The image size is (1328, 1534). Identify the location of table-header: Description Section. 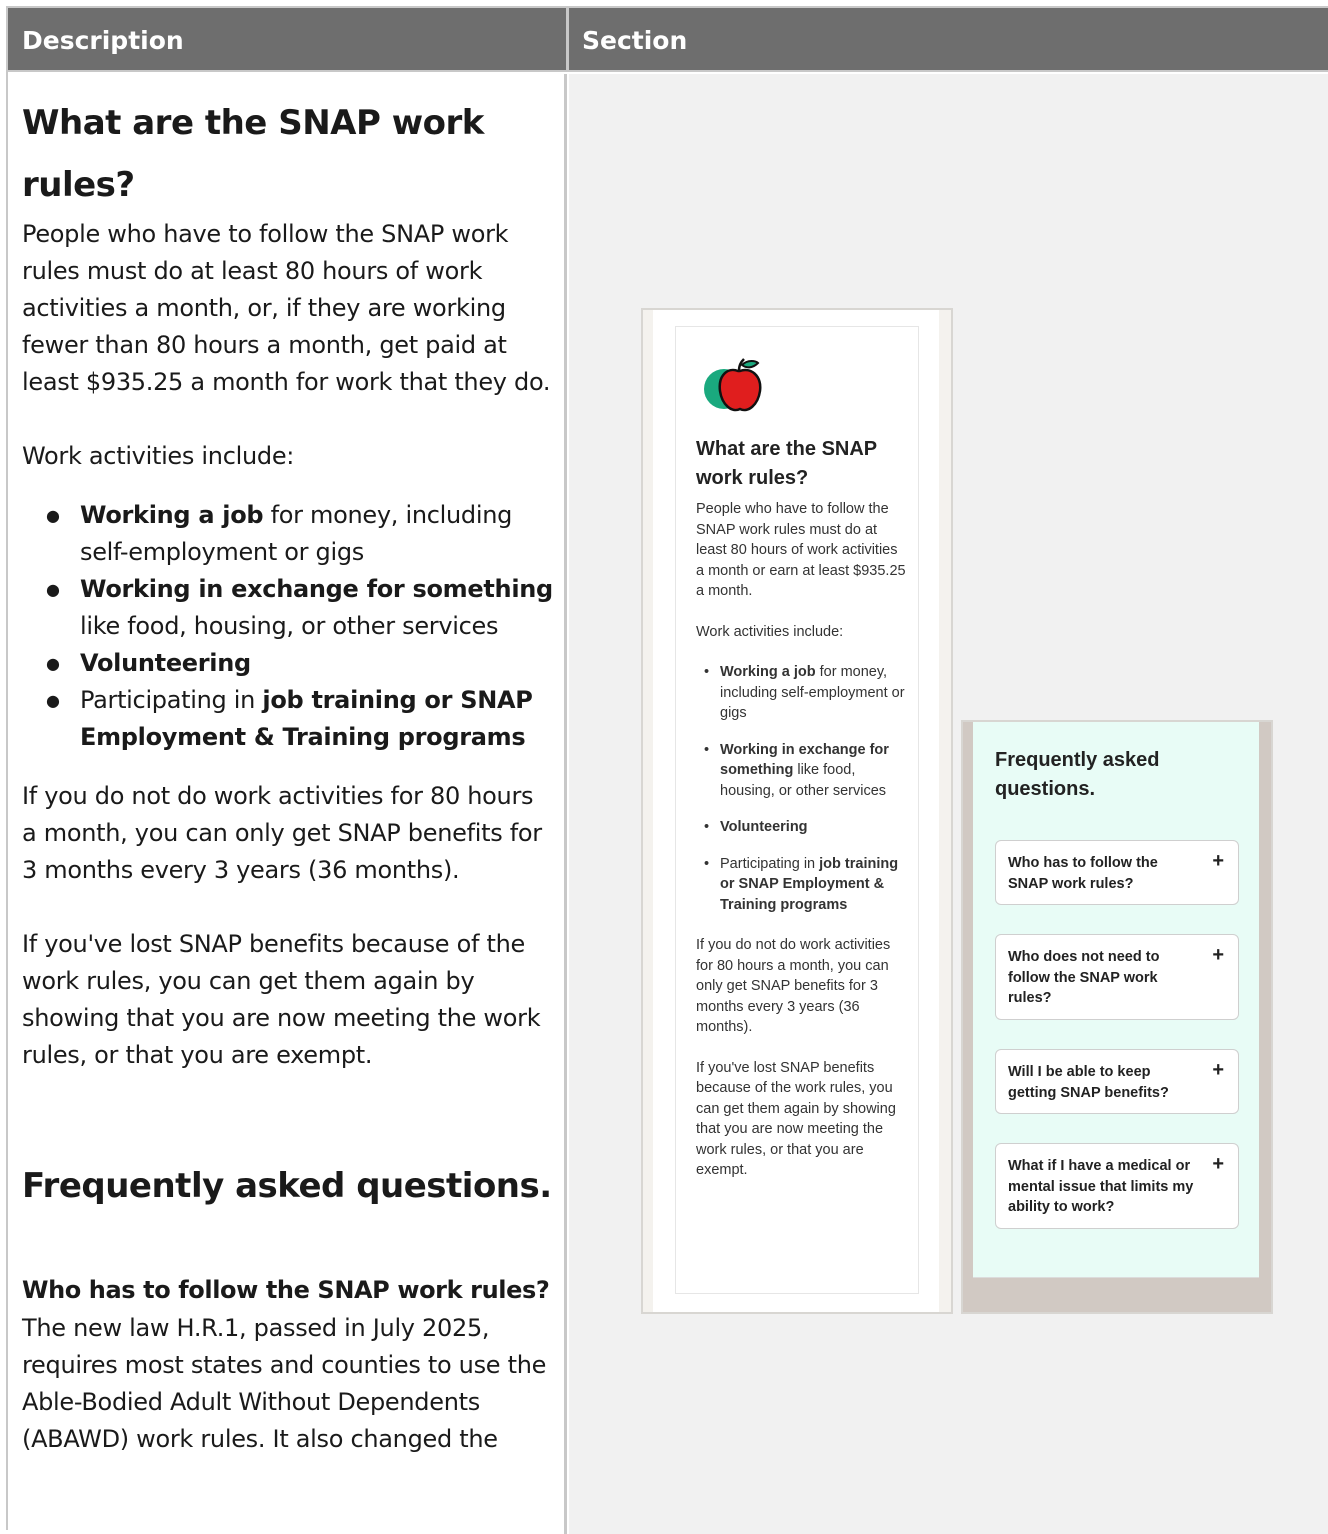
(668, 40).